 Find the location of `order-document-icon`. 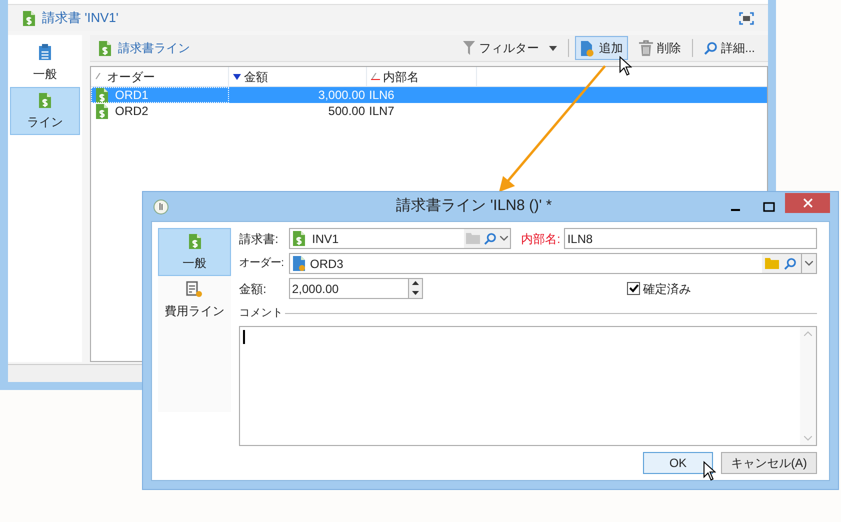

order-document-icon is located at coordinates (299, 263).